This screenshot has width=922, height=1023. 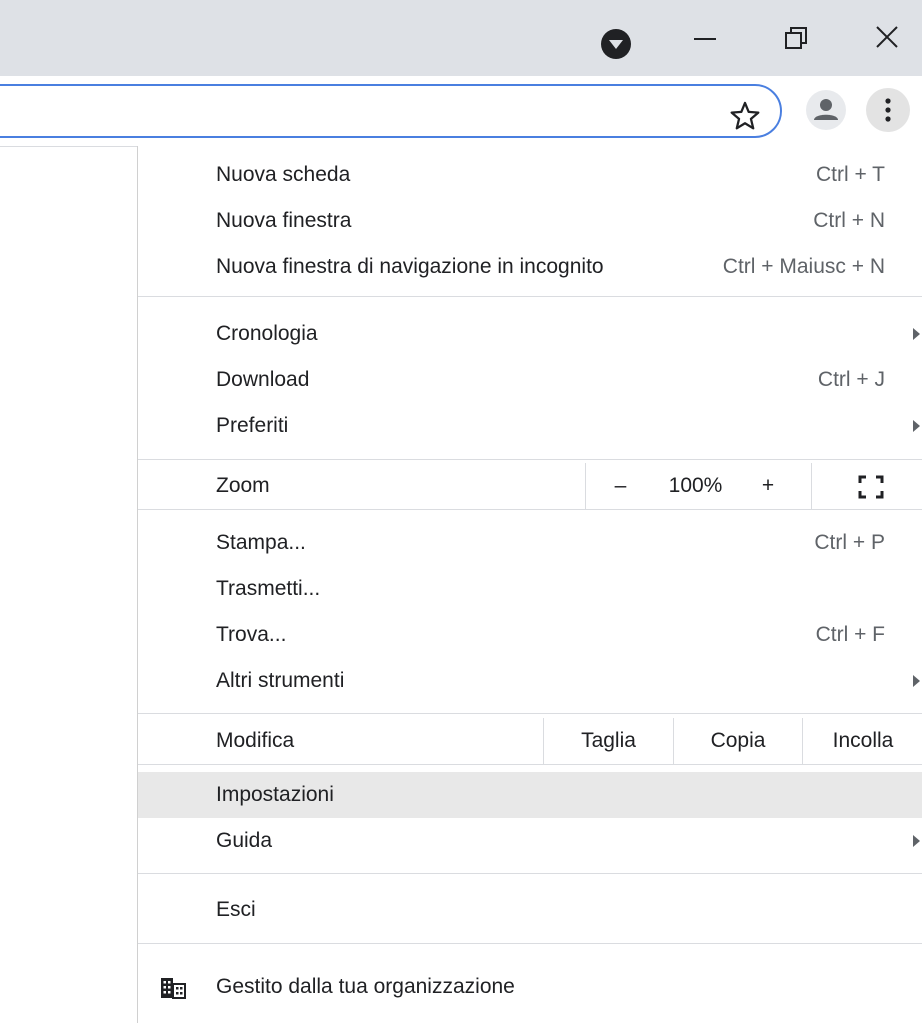 What do you see at coordinates (391, 111) in the screenshot?
I see `address-bar` at bounding box center [391, 111].